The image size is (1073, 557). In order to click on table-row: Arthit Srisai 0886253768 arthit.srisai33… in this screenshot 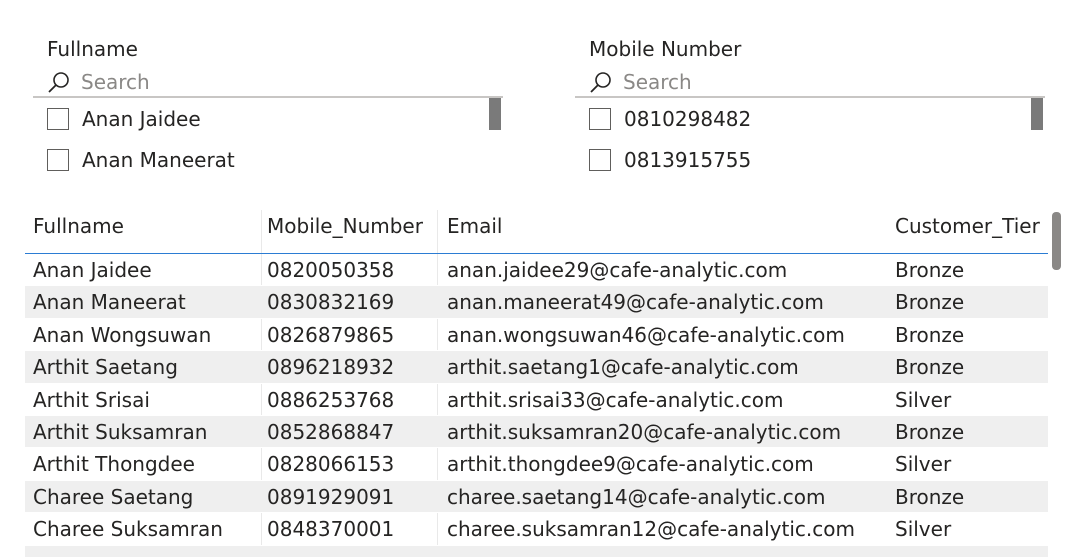, I will do `click(536, 400)`.